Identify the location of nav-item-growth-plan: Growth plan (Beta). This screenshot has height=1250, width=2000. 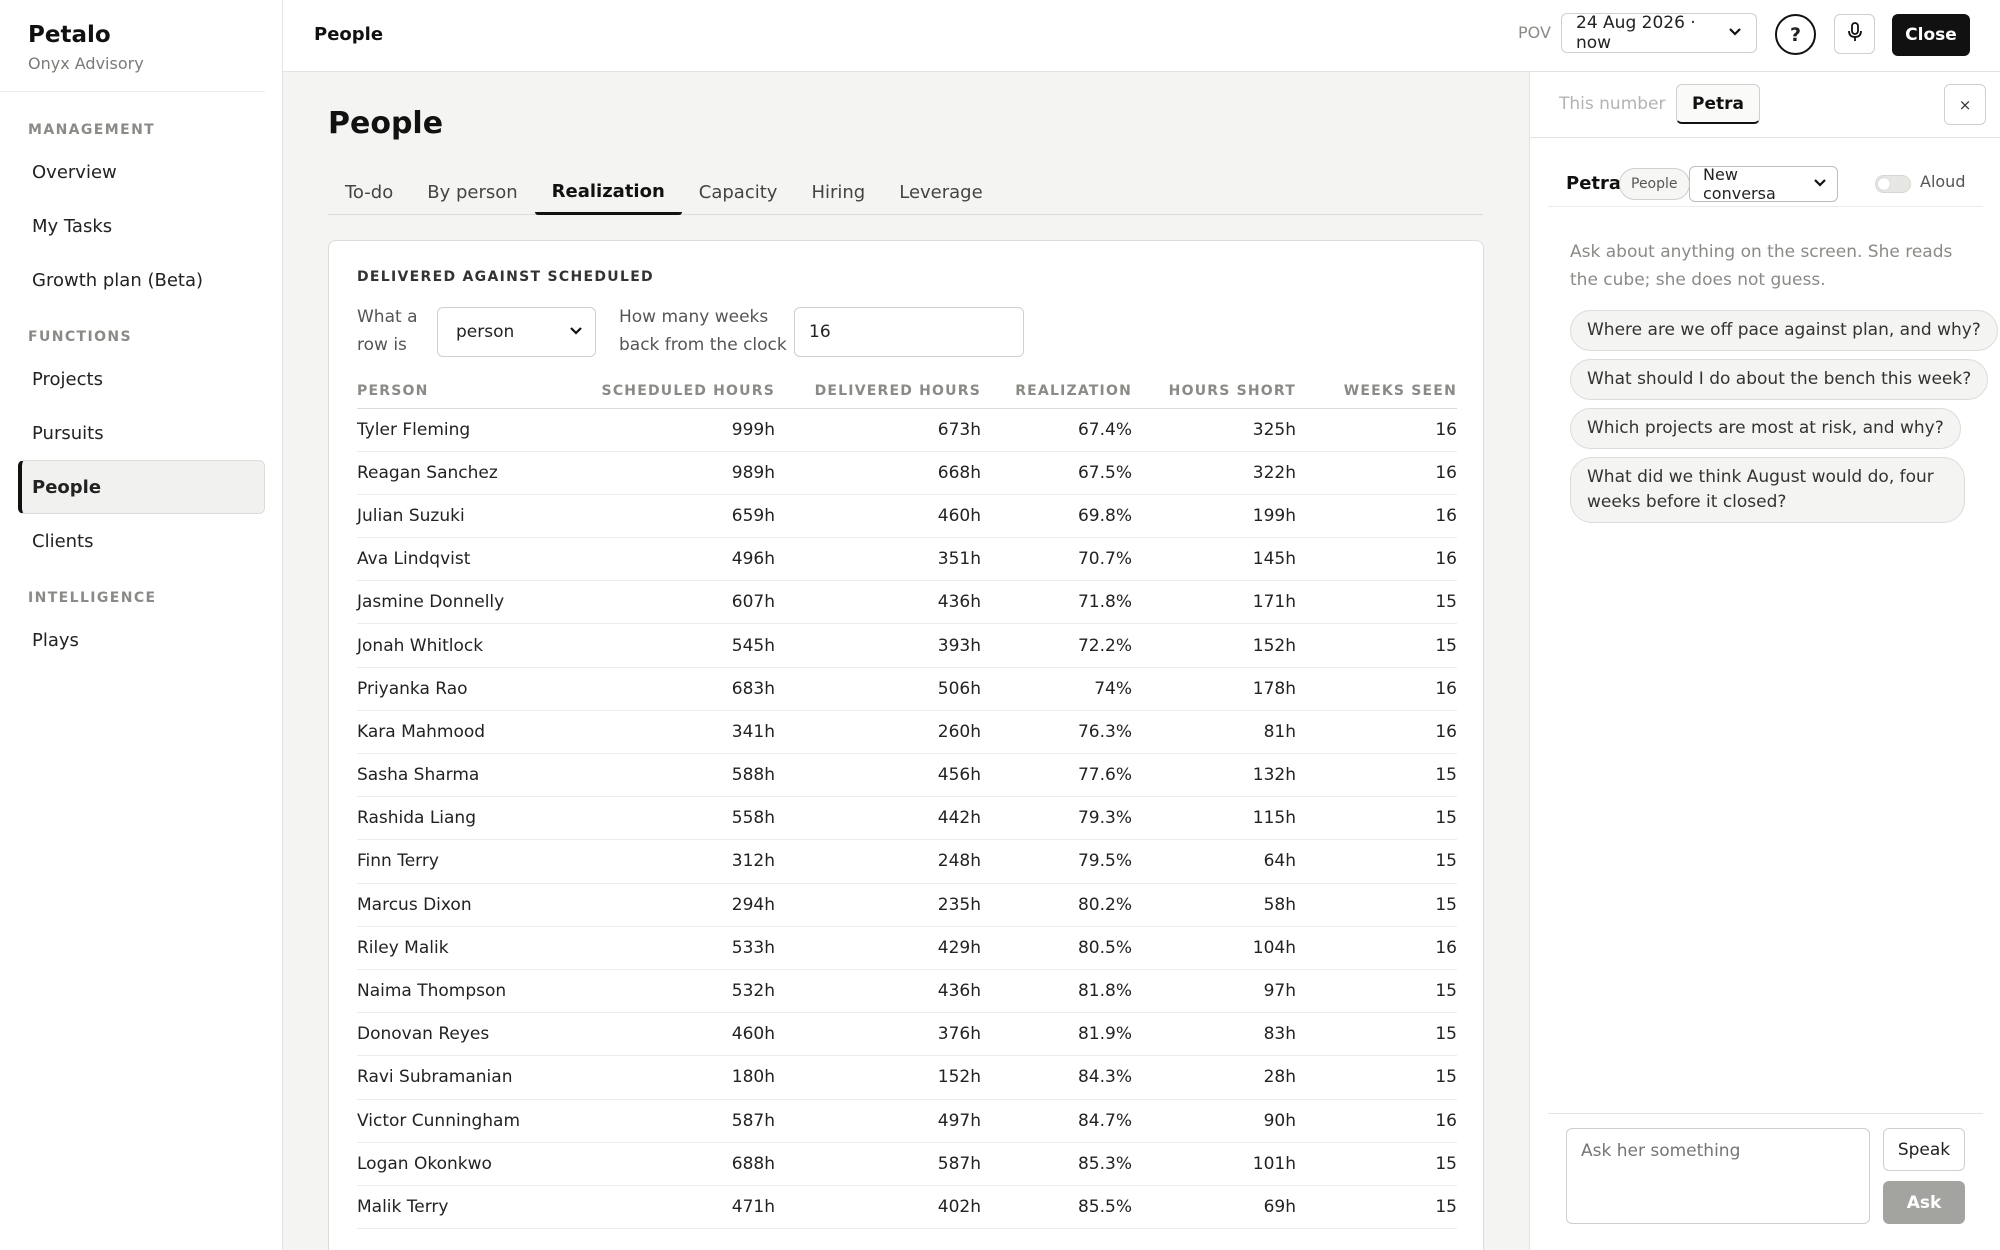
(141, 280).